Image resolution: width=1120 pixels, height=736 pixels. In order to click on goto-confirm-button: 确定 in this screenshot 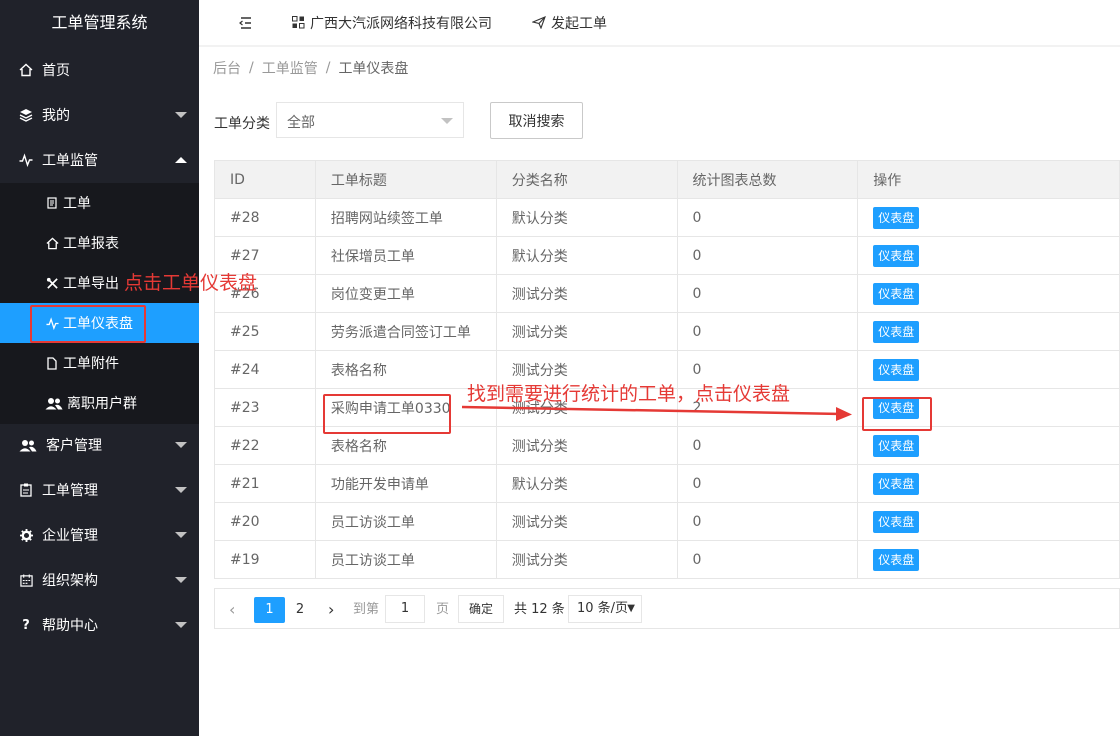, I will do `click(481, 609)`.